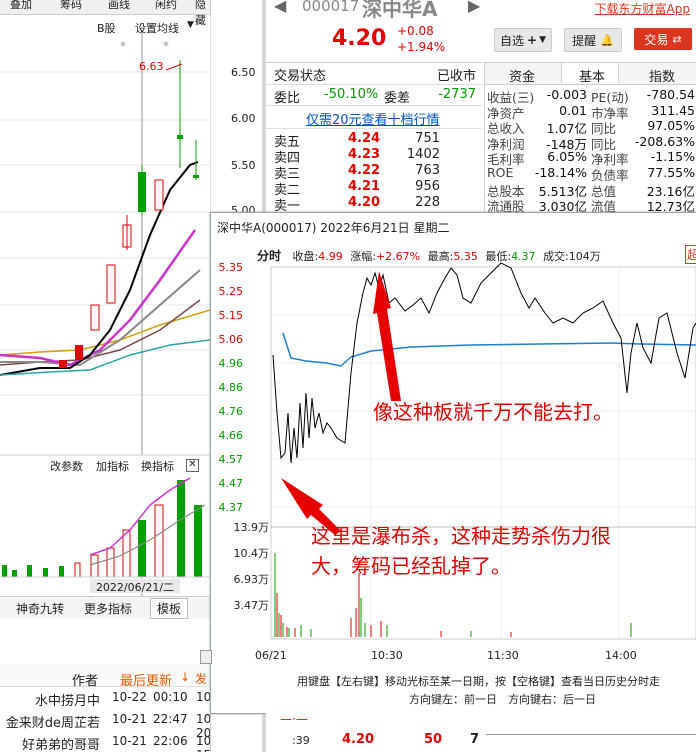 This screenshot has height=752, width=696. Describe the element at coordinates (40, 608) in the screenshot. I see `tab-magic-nine: 神奇九转` at that location.